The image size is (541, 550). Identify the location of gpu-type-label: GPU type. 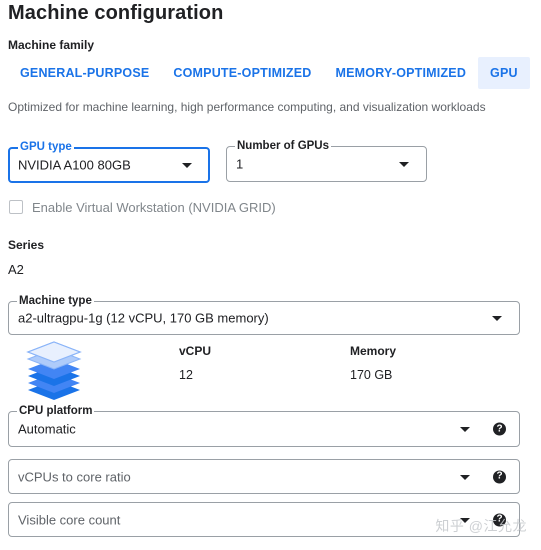
(46, 147).